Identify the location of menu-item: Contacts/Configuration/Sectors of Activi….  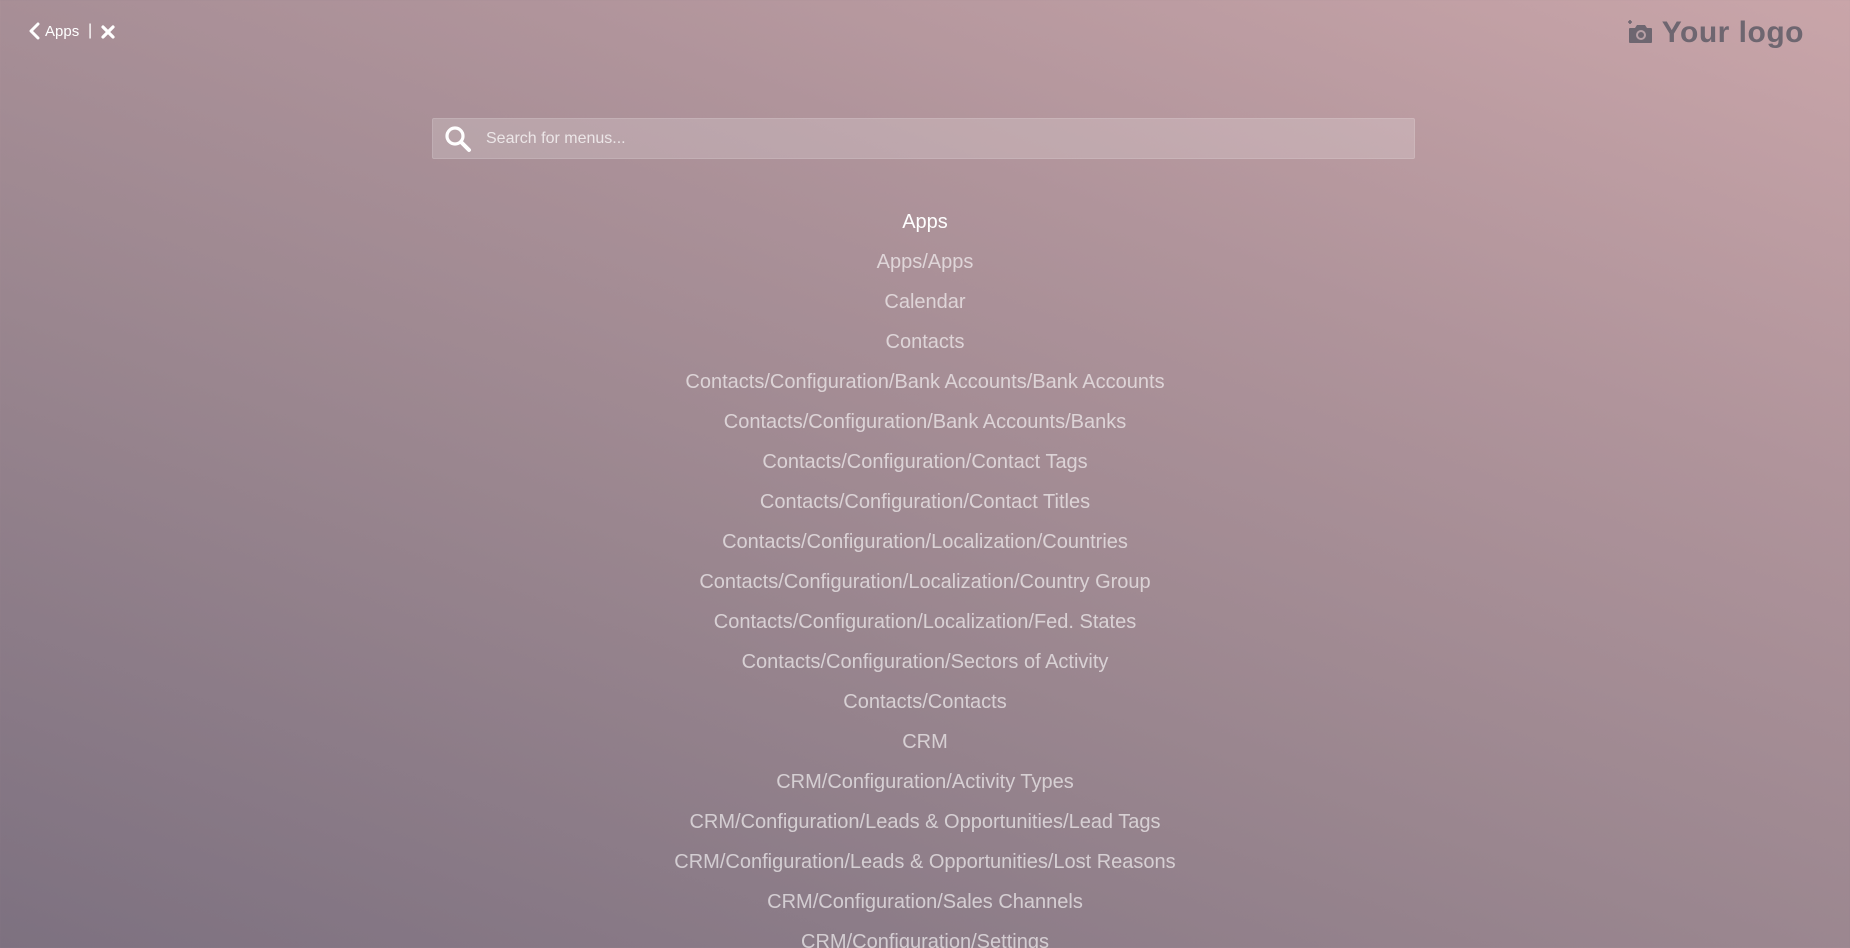
(925, 662).